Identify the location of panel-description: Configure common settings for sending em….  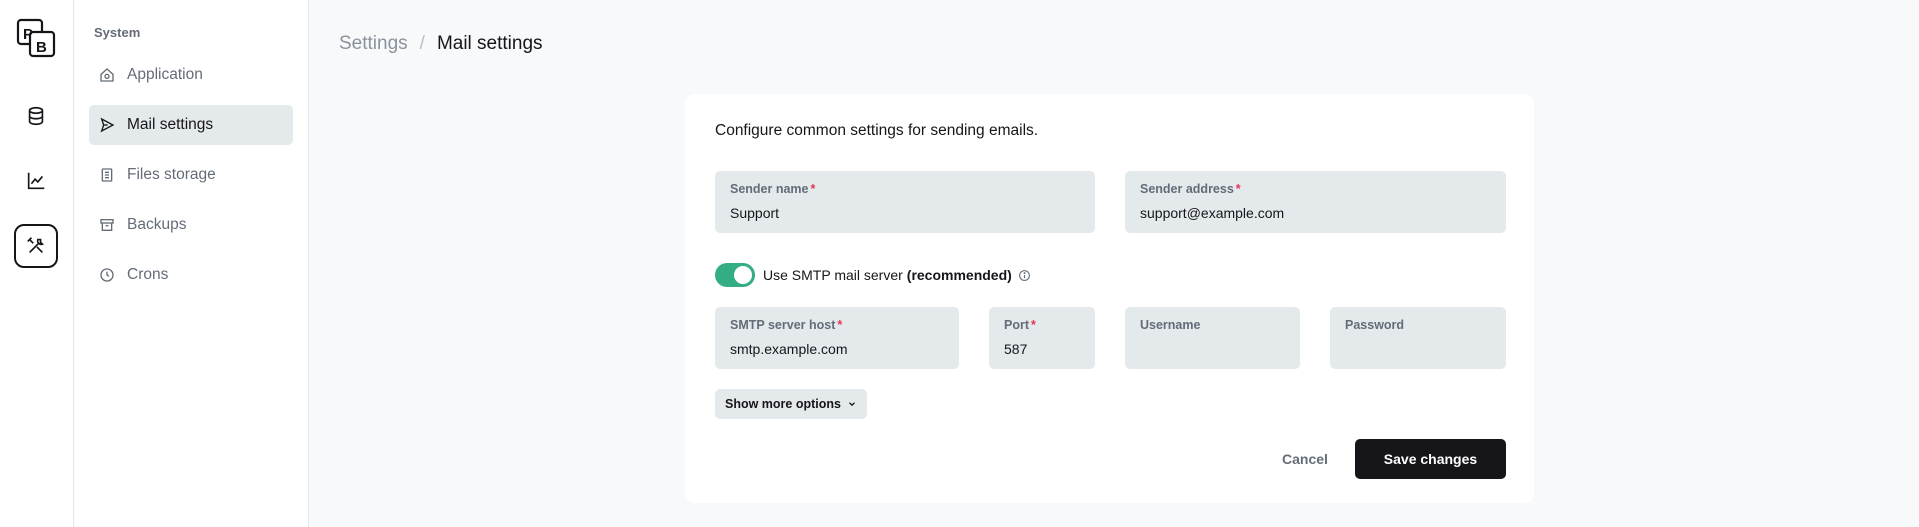
(877, 130).